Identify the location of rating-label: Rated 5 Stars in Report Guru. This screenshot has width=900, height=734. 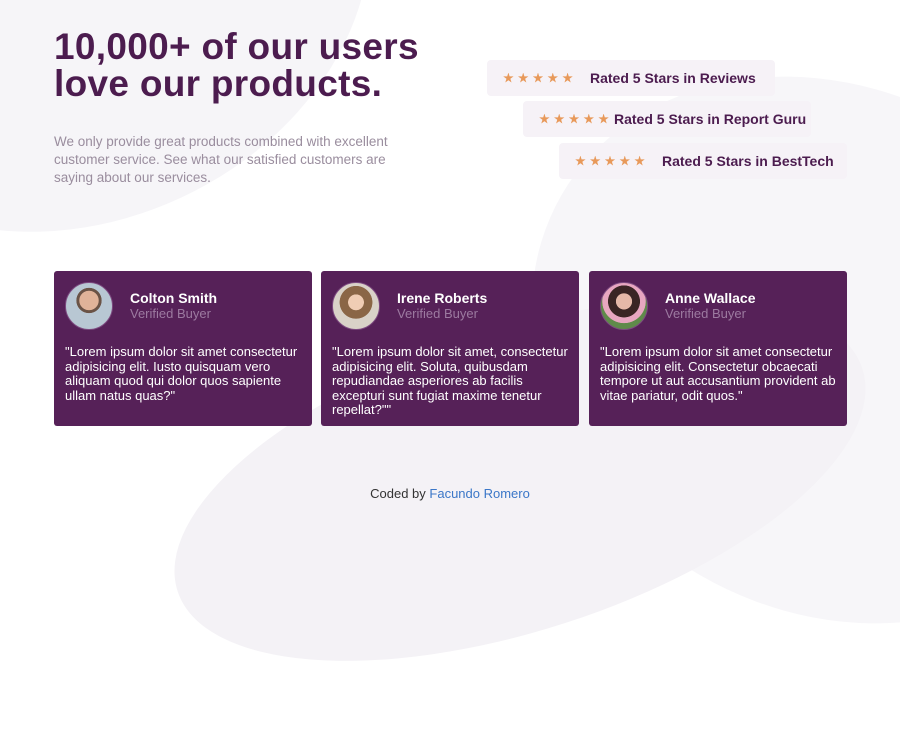
(710, 119).